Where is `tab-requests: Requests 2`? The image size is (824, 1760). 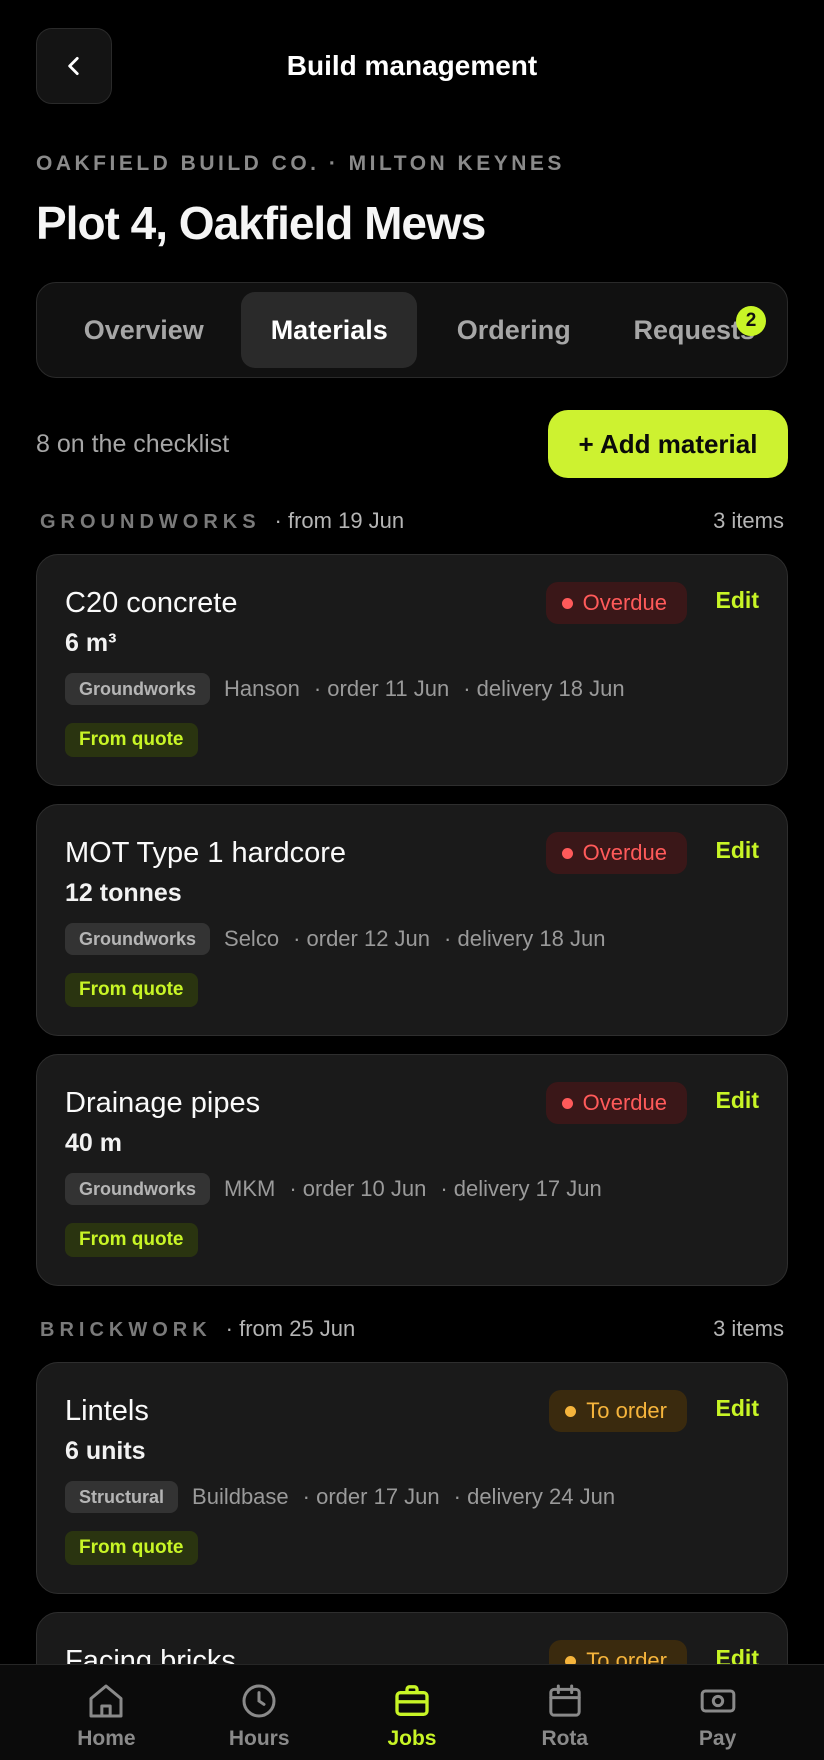
tab-requests: Requests 2 is located at coordinates (694, 330).